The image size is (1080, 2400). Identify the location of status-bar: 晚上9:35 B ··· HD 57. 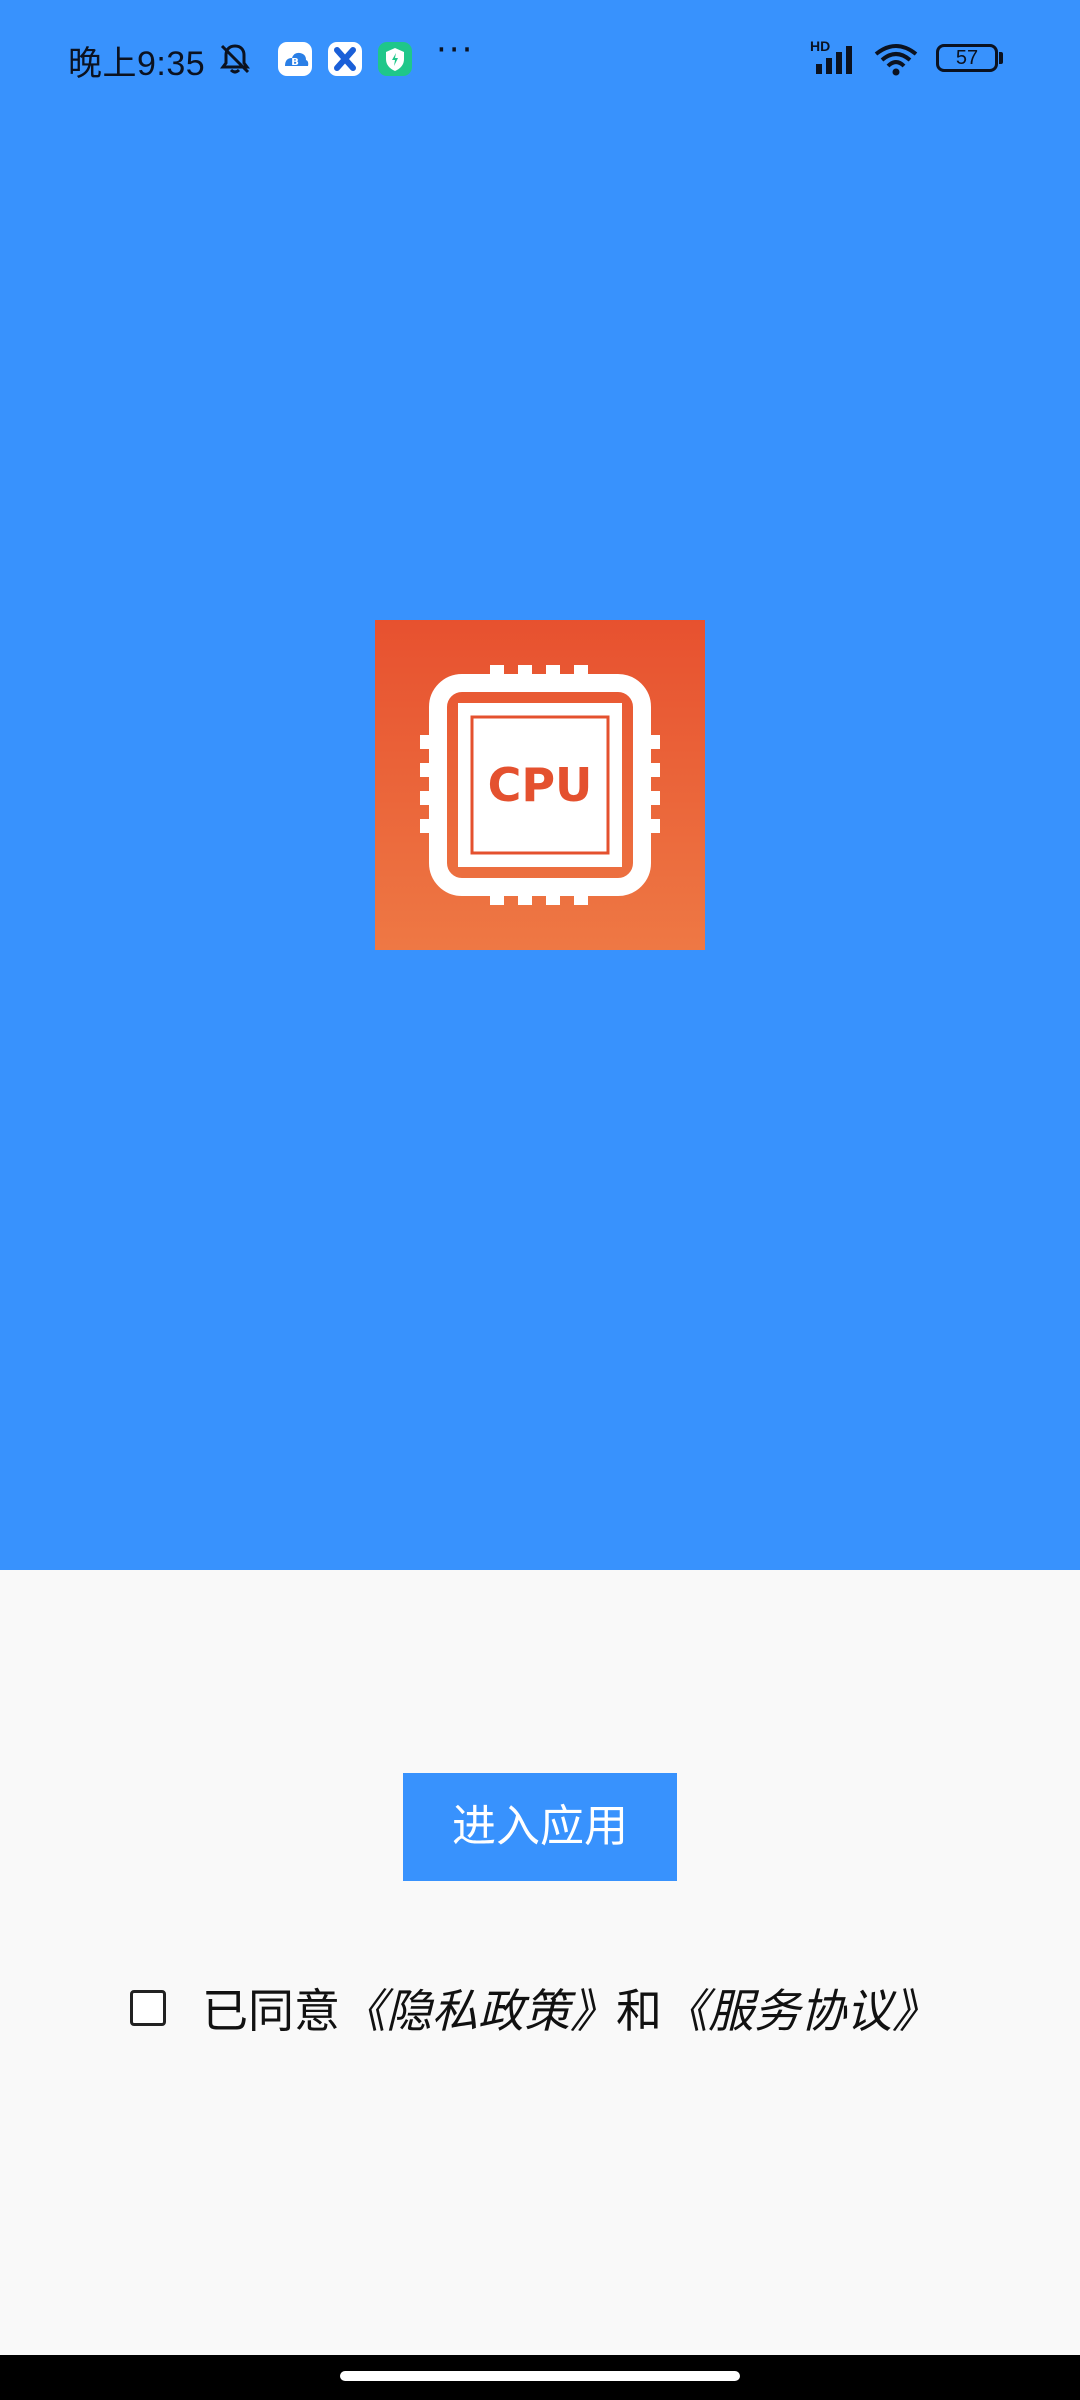
(540, 60).